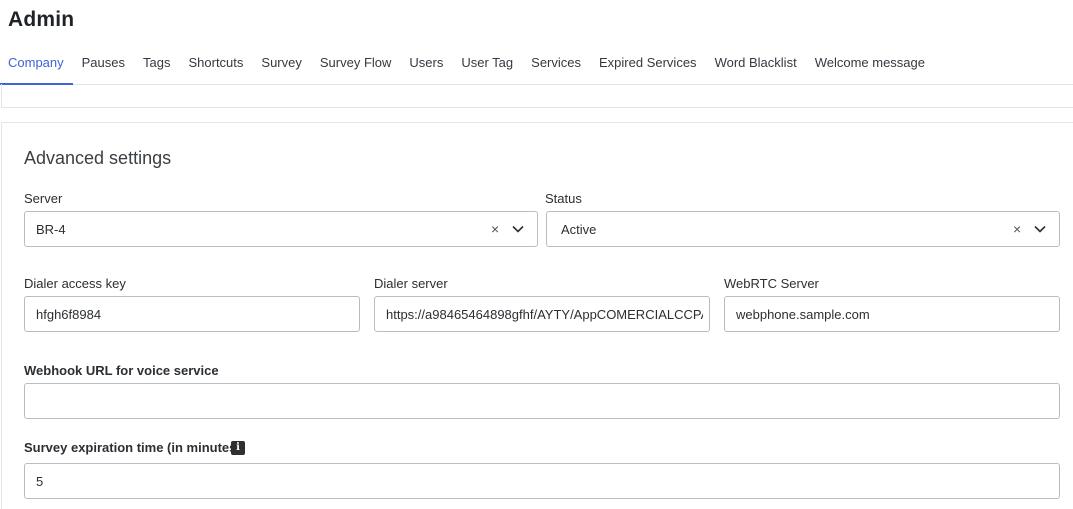 The height and width of the screenshot is (509, 1073). Describe the element at coordinates (51, 229) in the screenshot. I see `server-value: BR-4` at that location.